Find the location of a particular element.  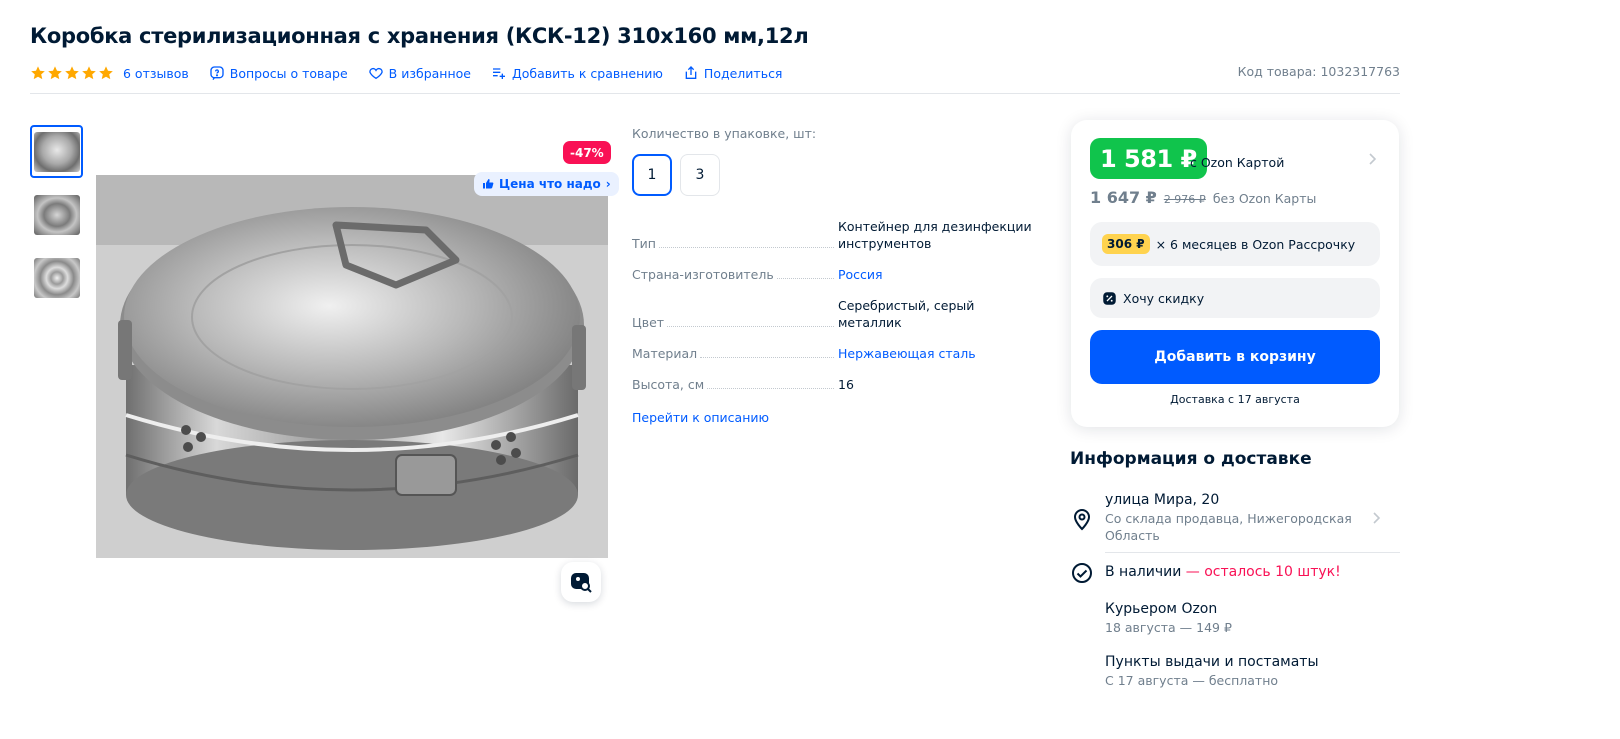

installment-offer: 306 ₽ × 6 месяцев в Ozon Рассрочку is located at coordinates (1235, 244).